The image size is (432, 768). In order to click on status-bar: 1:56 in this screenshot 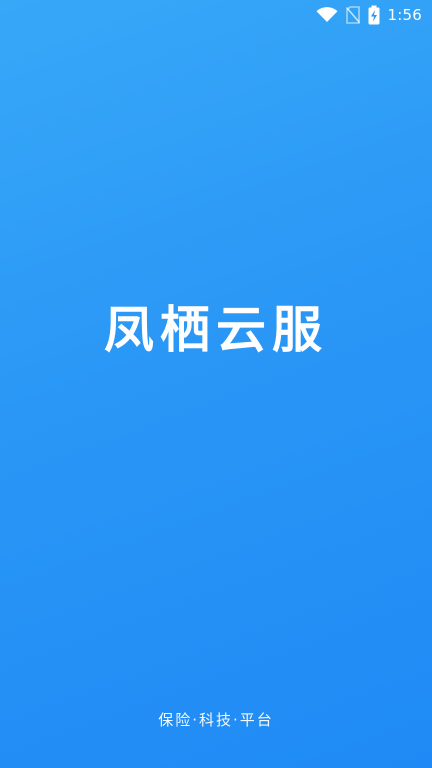, I will do `click(216, 15)`.